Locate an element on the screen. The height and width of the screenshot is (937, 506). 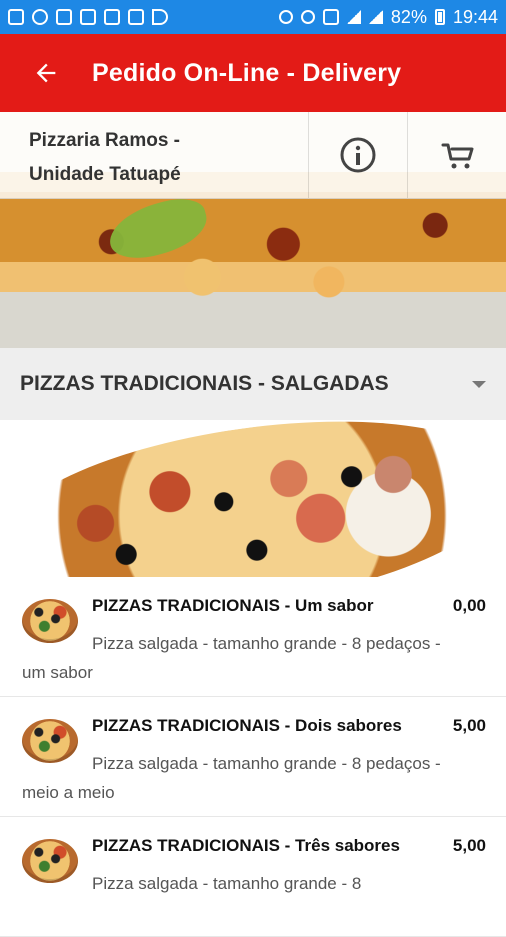
photo-notification-icon is located at coordinates (88, 17).